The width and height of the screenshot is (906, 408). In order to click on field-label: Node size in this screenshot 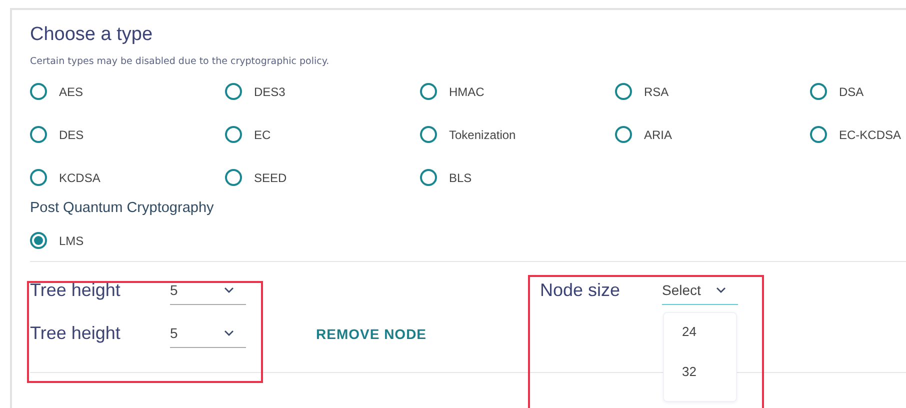, I will do `click(581, 290)`.